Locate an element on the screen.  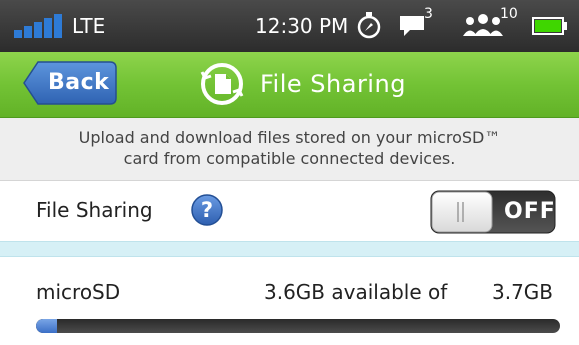
help-icon: ? is located at coordinates (207, 210).